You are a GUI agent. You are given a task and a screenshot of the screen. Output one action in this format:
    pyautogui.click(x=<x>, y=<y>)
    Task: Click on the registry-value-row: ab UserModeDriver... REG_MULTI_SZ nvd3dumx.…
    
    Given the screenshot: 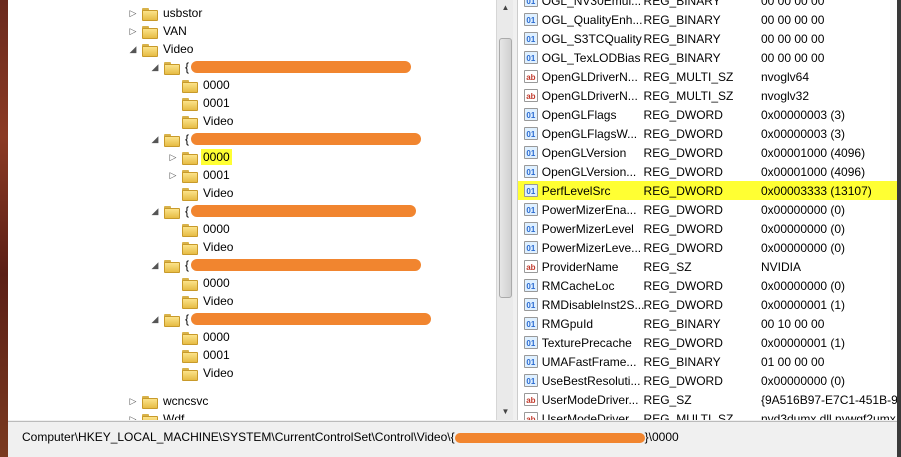 What is the action you would take?
    pyautogui.click(x=707, y=414)
    